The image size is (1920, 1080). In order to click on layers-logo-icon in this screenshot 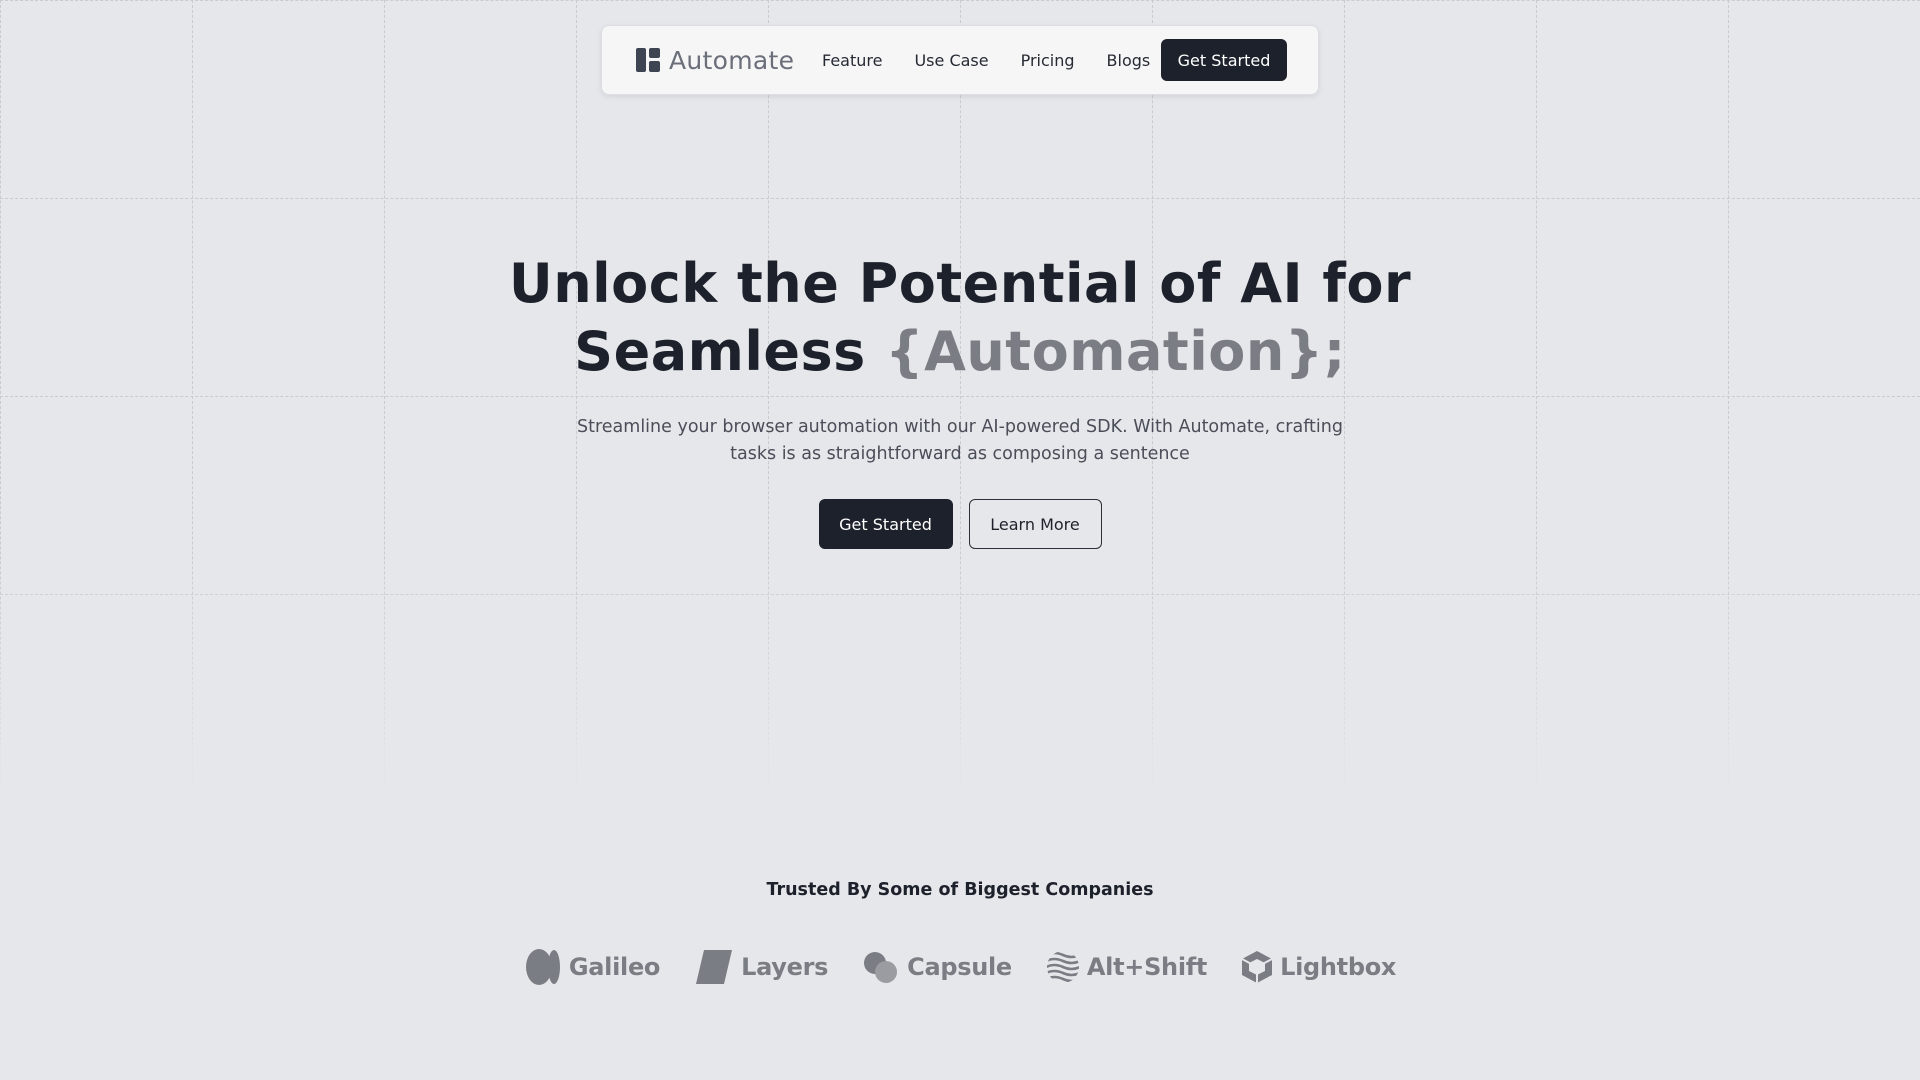, I will do `click(714, 967)`.